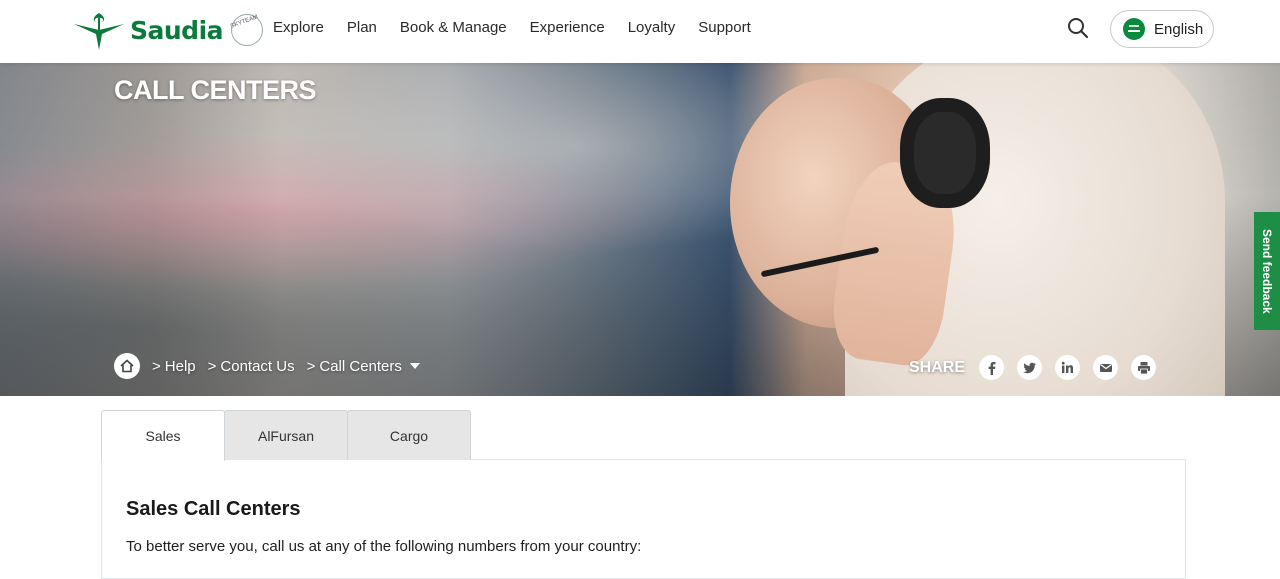  What do you see at coordinates (1030, 367) in the screenshot?
I see `twitter-icon` at bounding box center [1030, 367].